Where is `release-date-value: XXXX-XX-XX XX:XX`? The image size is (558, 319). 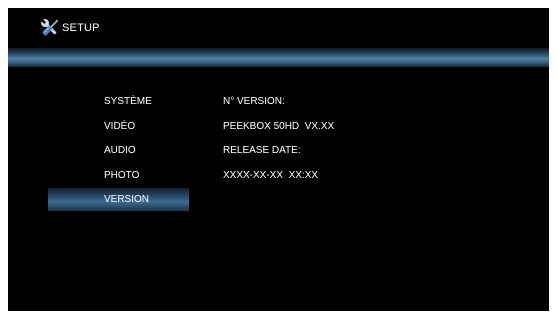
release-date-value: XXXX-XX-XX XX:XX is located at coordinates (271, 175).